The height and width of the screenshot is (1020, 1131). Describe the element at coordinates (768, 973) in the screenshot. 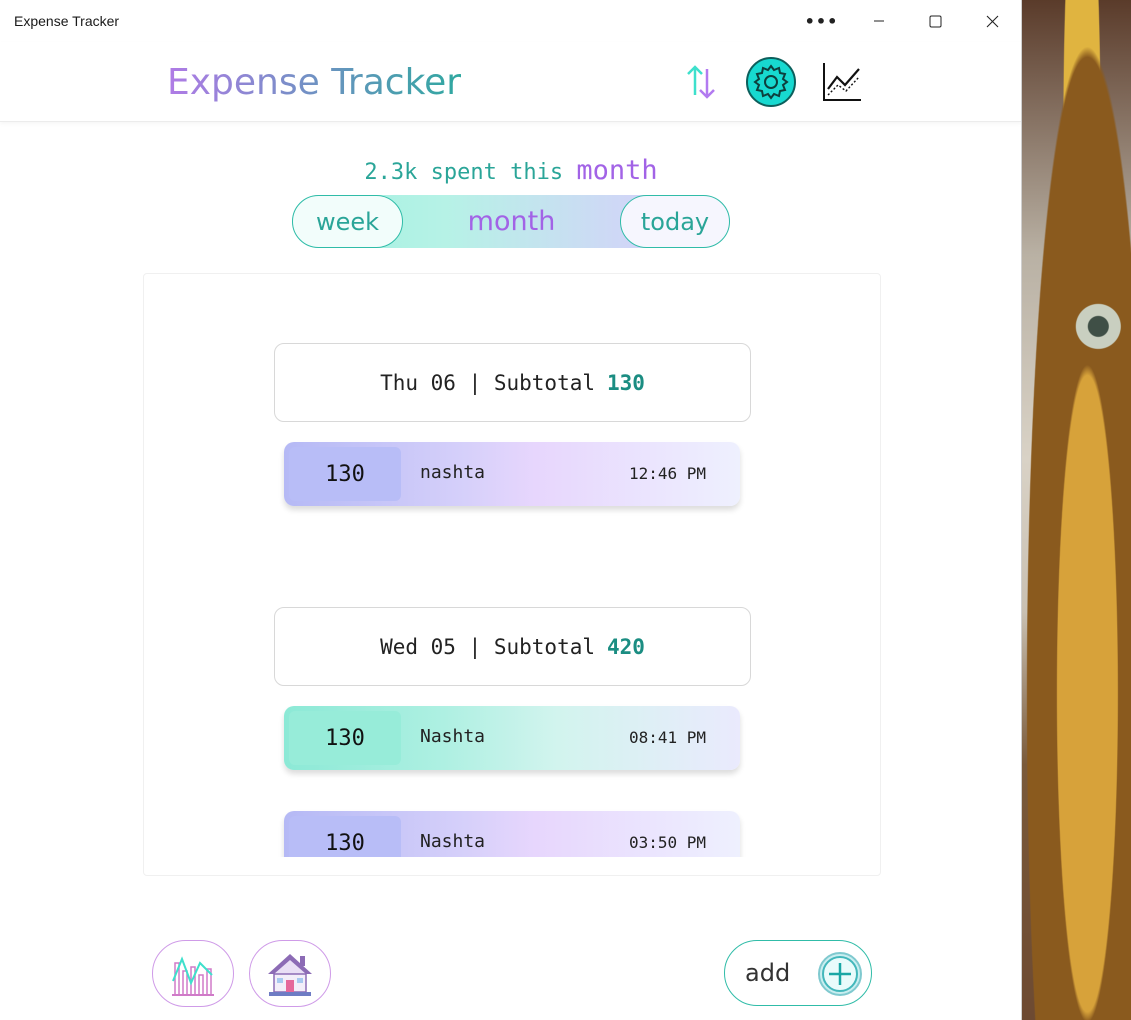

I see `add-button-label: add` at that location.